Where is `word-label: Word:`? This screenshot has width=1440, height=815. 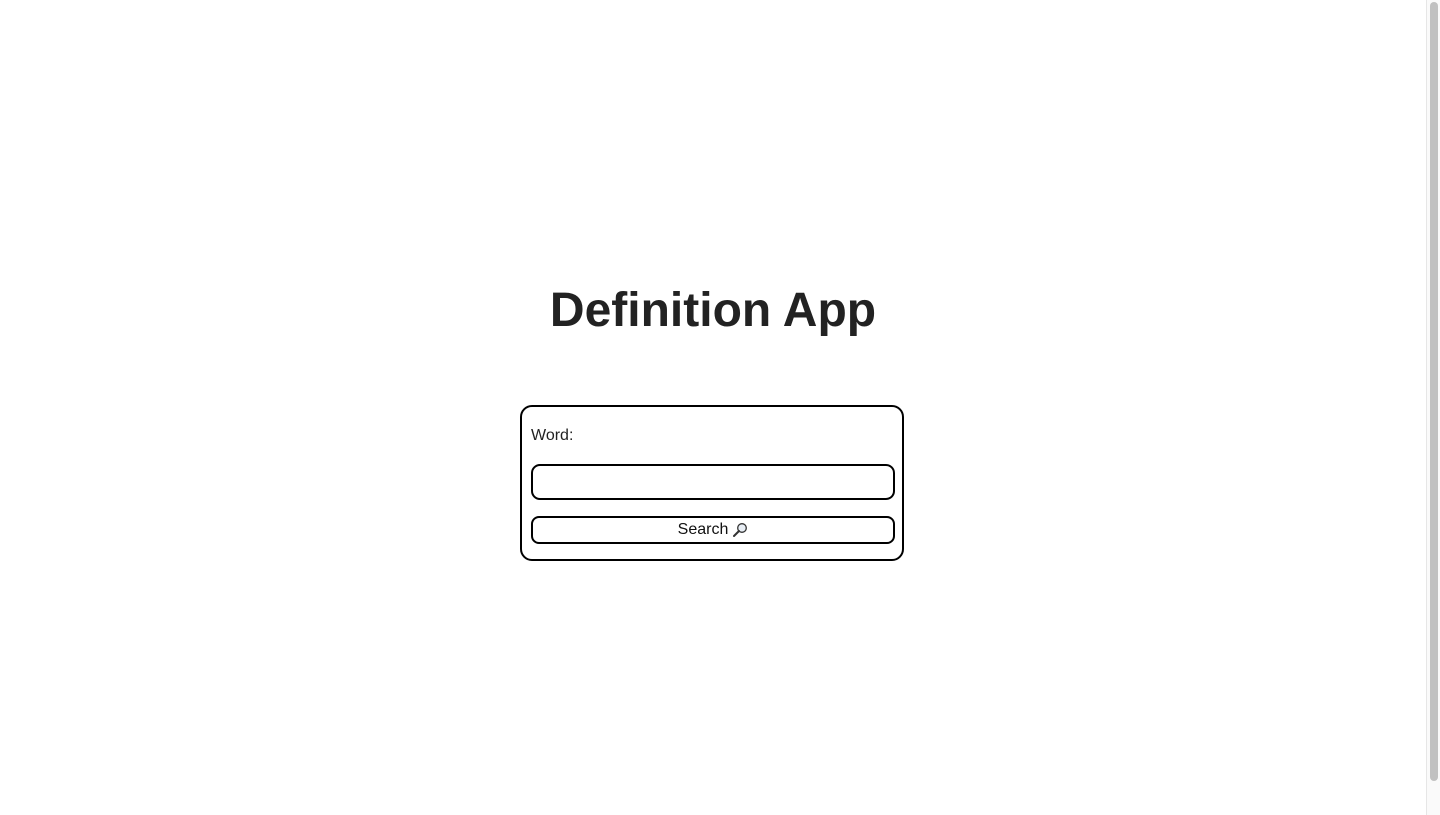 word-label: Word: is located at coordinates (552, 435).